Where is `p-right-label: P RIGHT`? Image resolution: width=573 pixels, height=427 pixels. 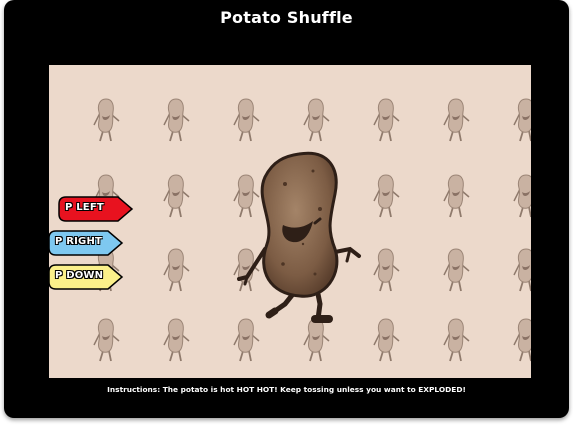
p-right-label: P RIGHT is located at coordinates (79, 241).